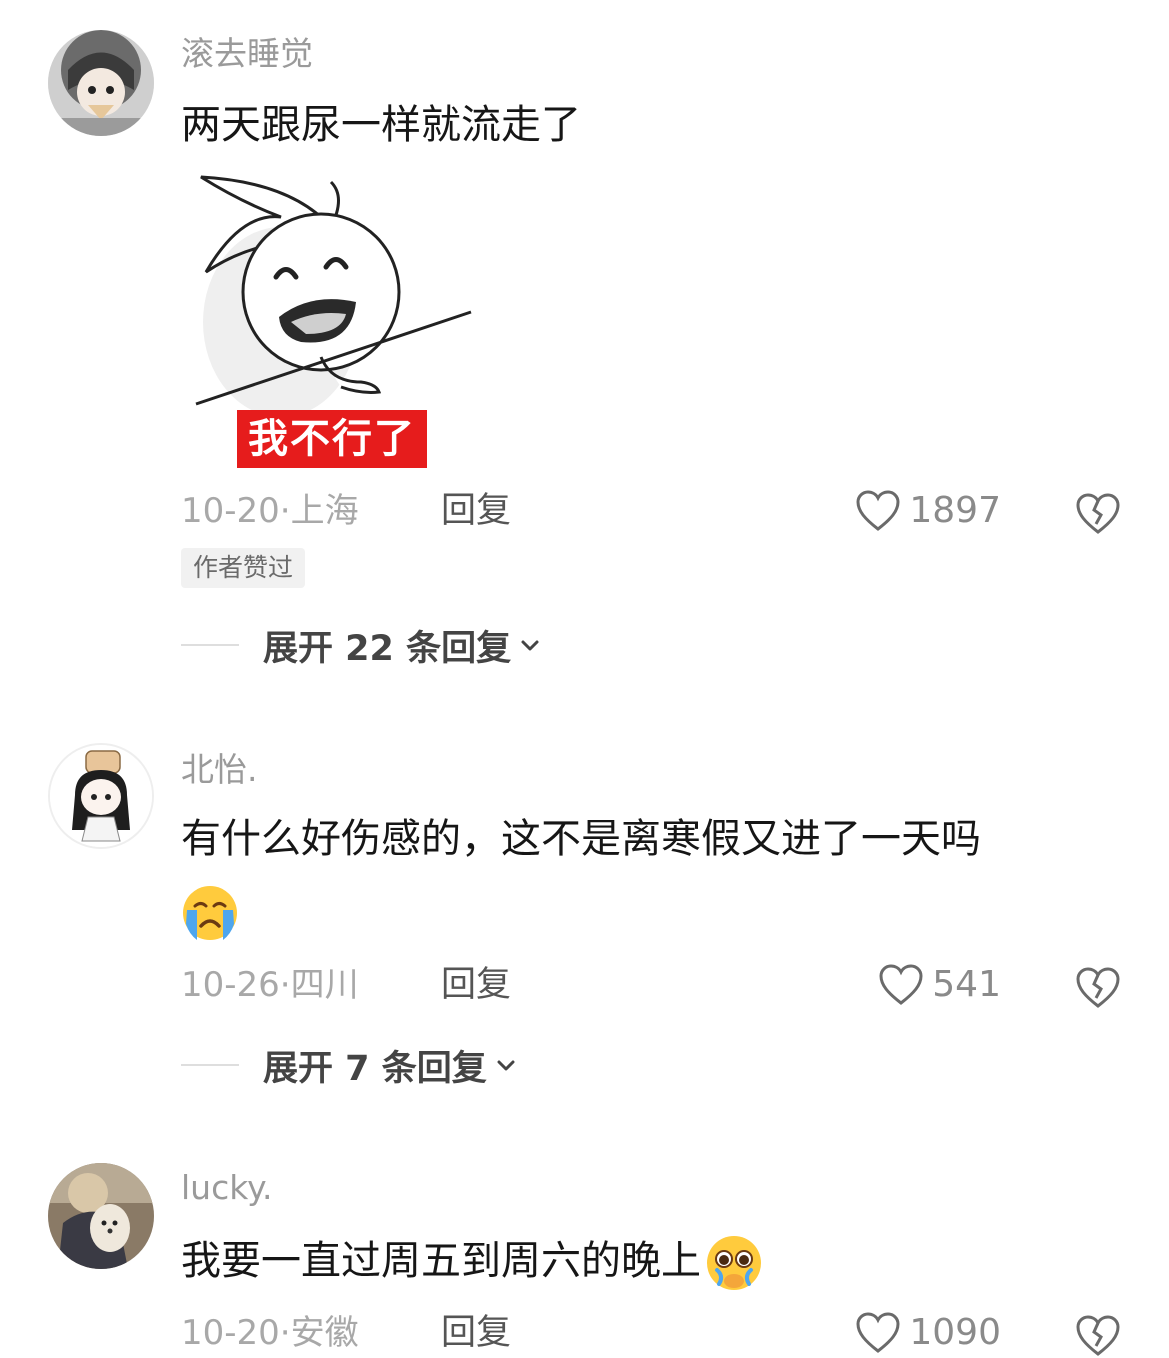  Describe the element at coordinates (387, 648) in the screenshot. I see `expand-replies-label: 展开 22 条回复` at that location.